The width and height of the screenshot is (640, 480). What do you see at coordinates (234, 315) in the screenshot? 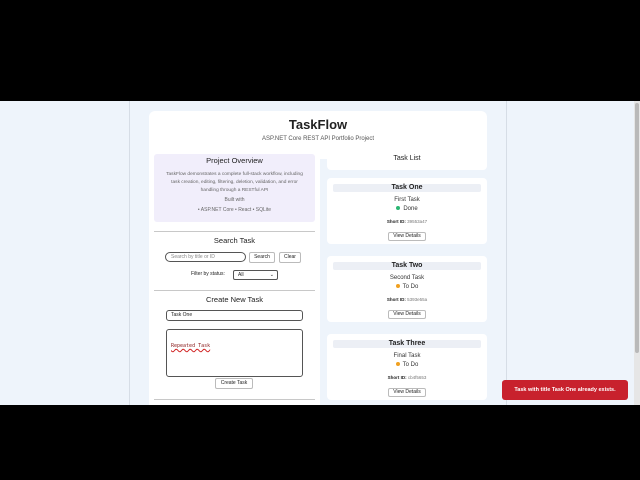
I see `task-title-input: Task One` at bounding box center [234, 315].